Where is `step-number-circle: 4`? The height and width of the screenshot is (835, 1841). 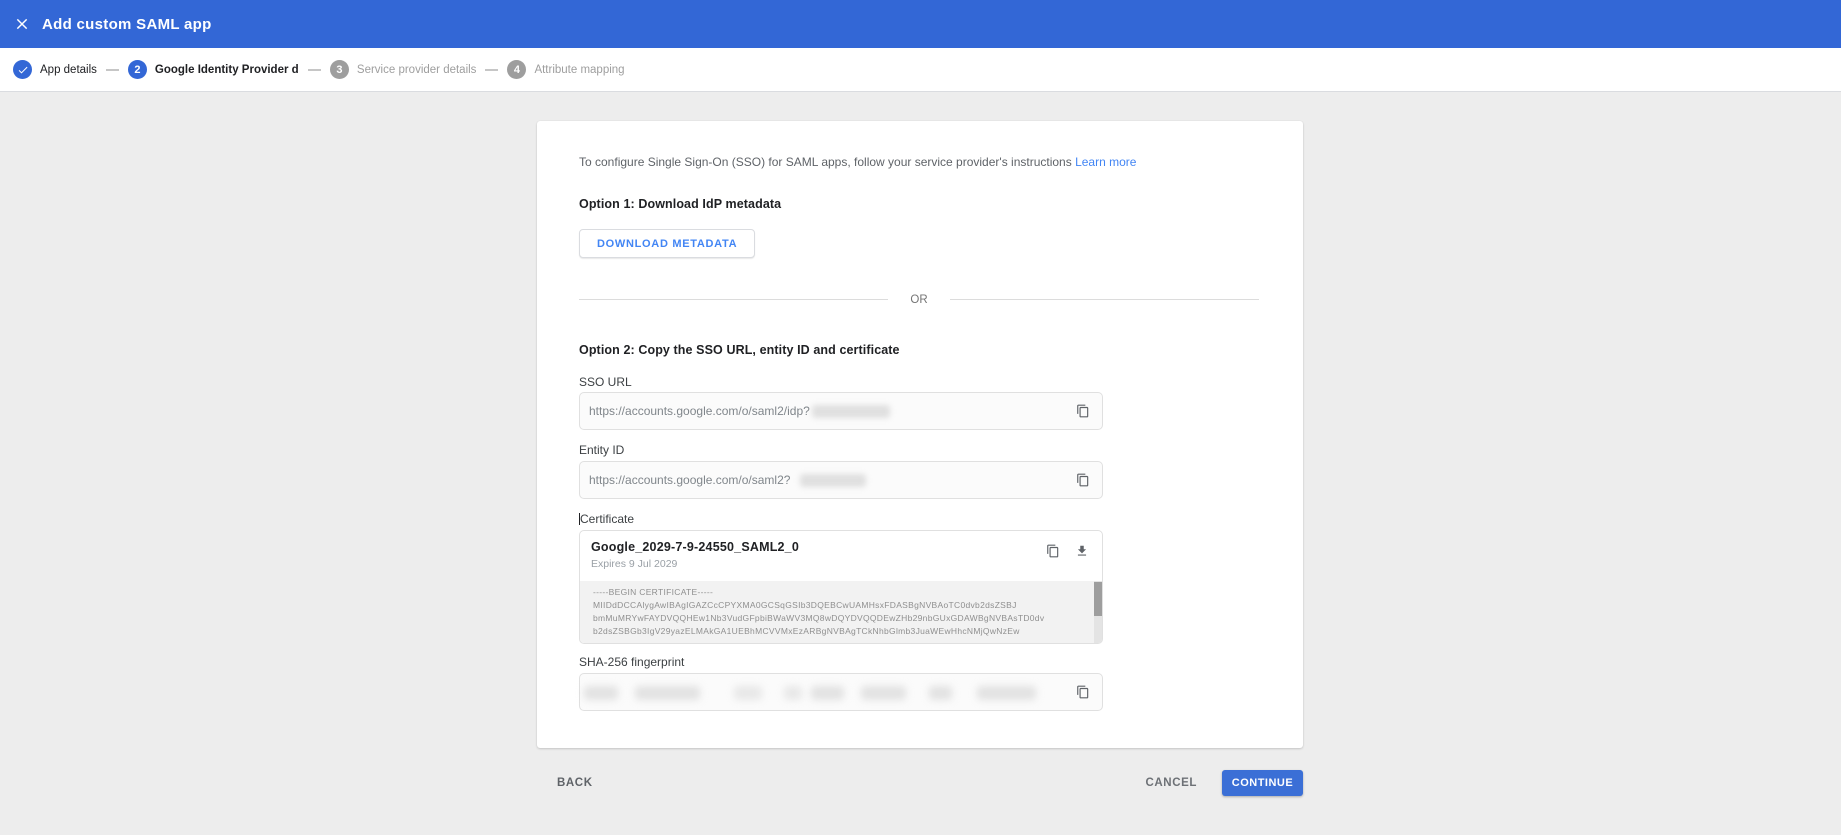 step-number-circle: 4 is located at coordinates (517, 69).